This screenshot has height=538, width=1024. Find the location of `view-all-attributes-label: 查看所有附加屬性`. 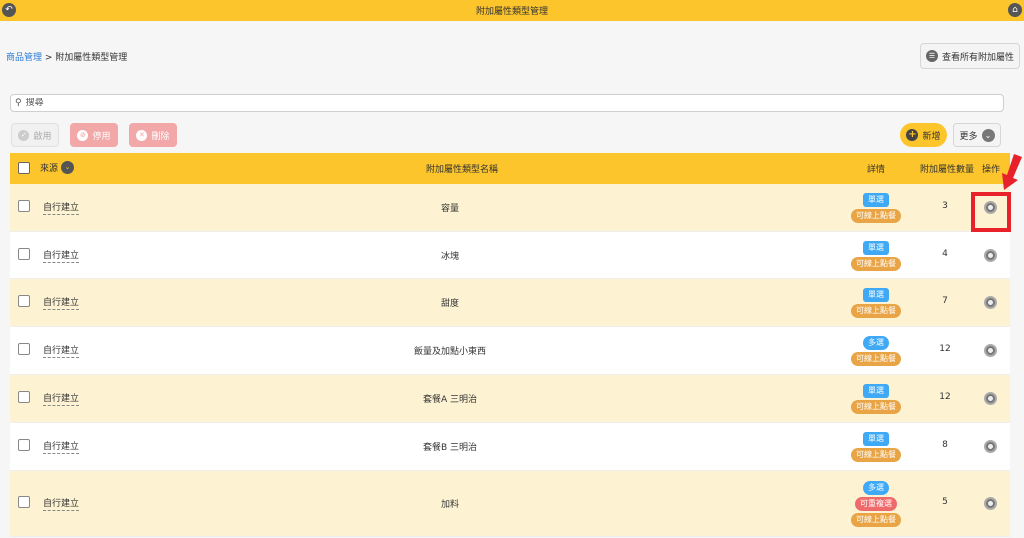

view-all-attributes-label: 查看所有附加屬性 is located at coordinates (977, 57).